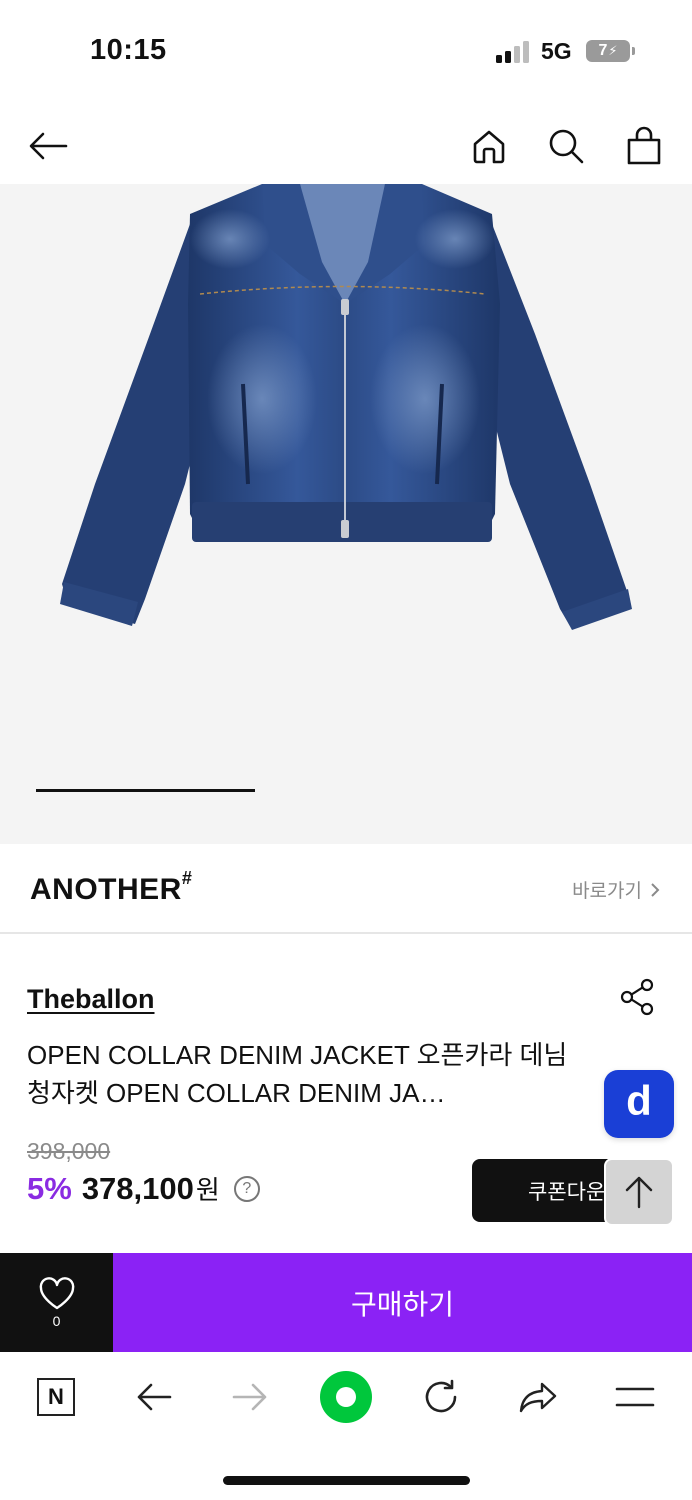  What do you see at coordinates (556, 51) in the screenshot?
I see `network-label: 5G` at bounding box center [556, 51].